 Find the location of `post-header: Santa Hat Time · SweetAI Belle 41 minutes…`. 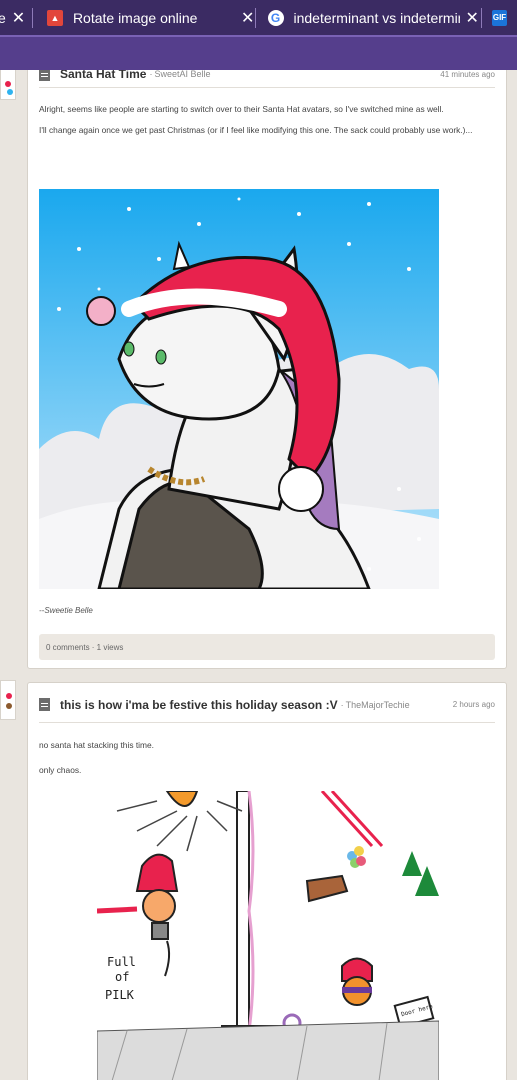

post-header: Santa Hat Time · SweetAI Belle 41 minutes… is located at coordinates (267, 79).